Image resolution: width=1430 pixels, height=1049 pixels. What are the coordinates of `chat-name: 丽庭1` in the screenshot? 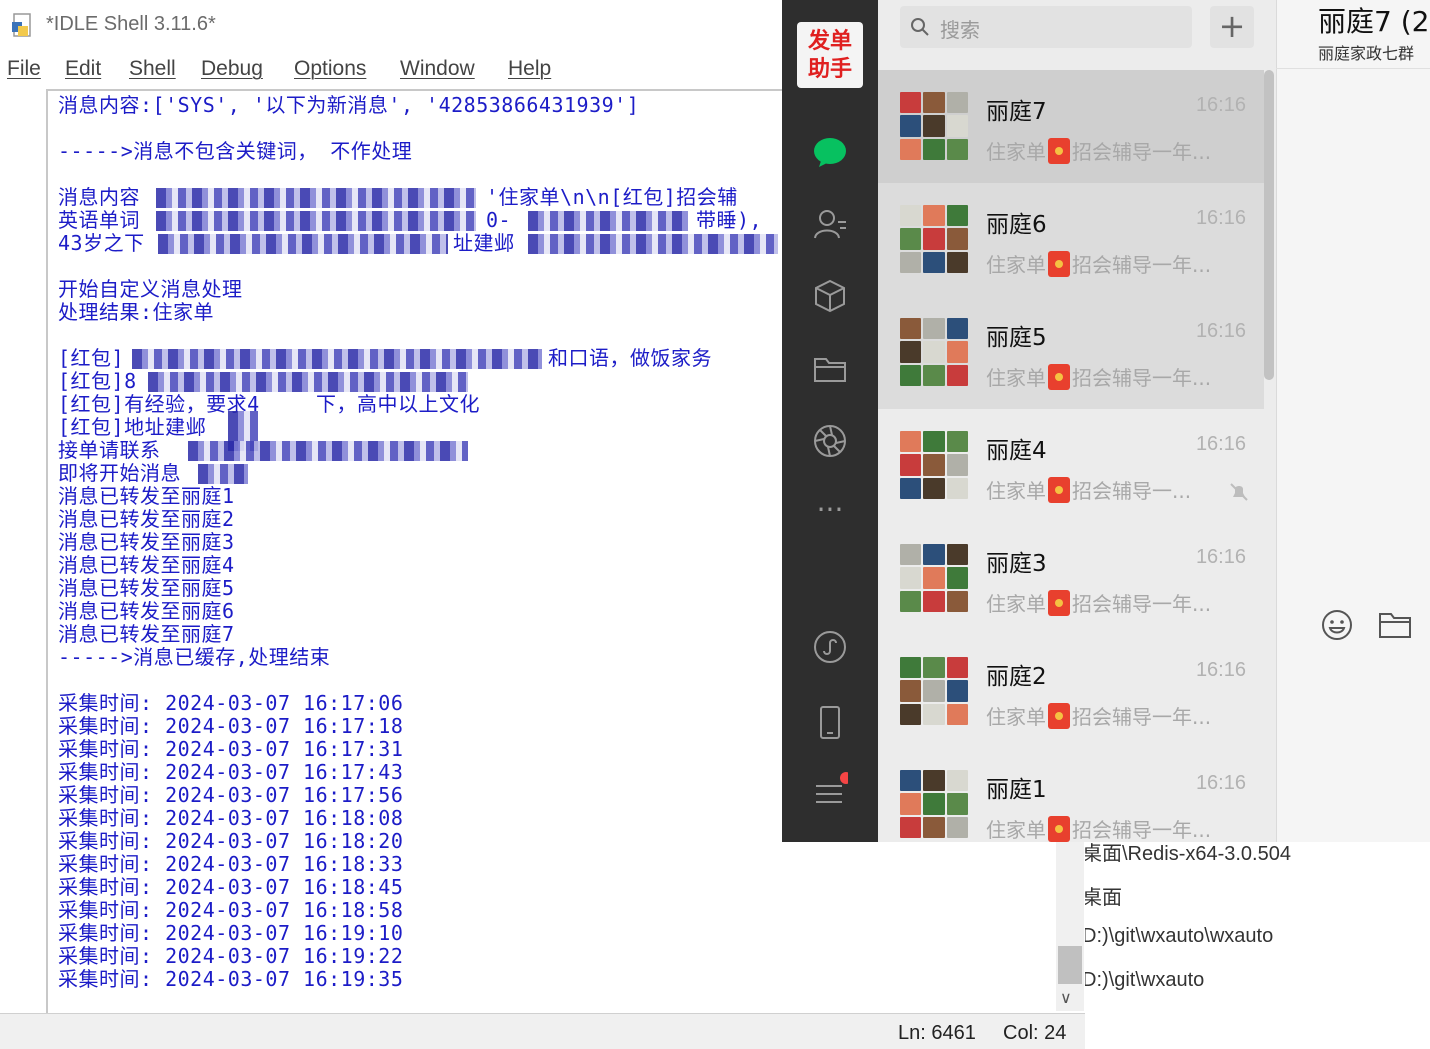 It's located at (1016, 790).